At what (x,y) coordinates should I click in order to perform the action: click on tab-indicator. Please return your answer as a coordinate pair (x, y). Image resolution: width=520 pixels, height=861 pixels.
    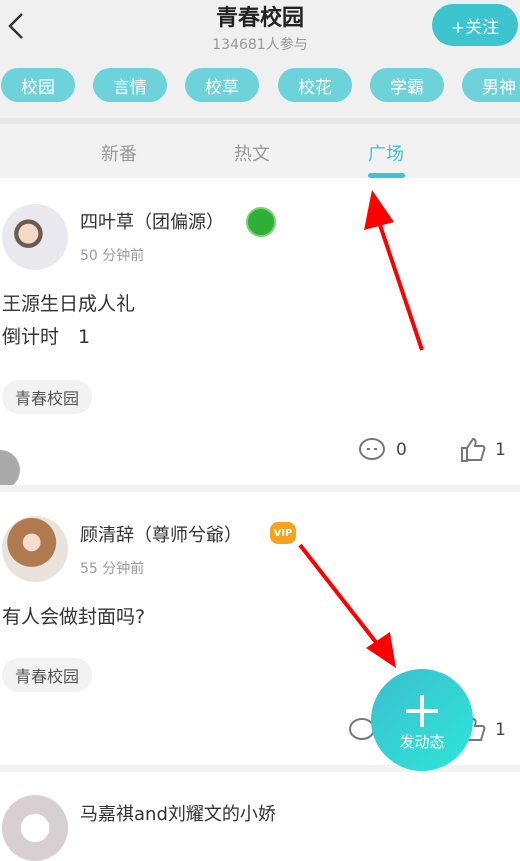
    Looking at the image, I should click on (386, 175).